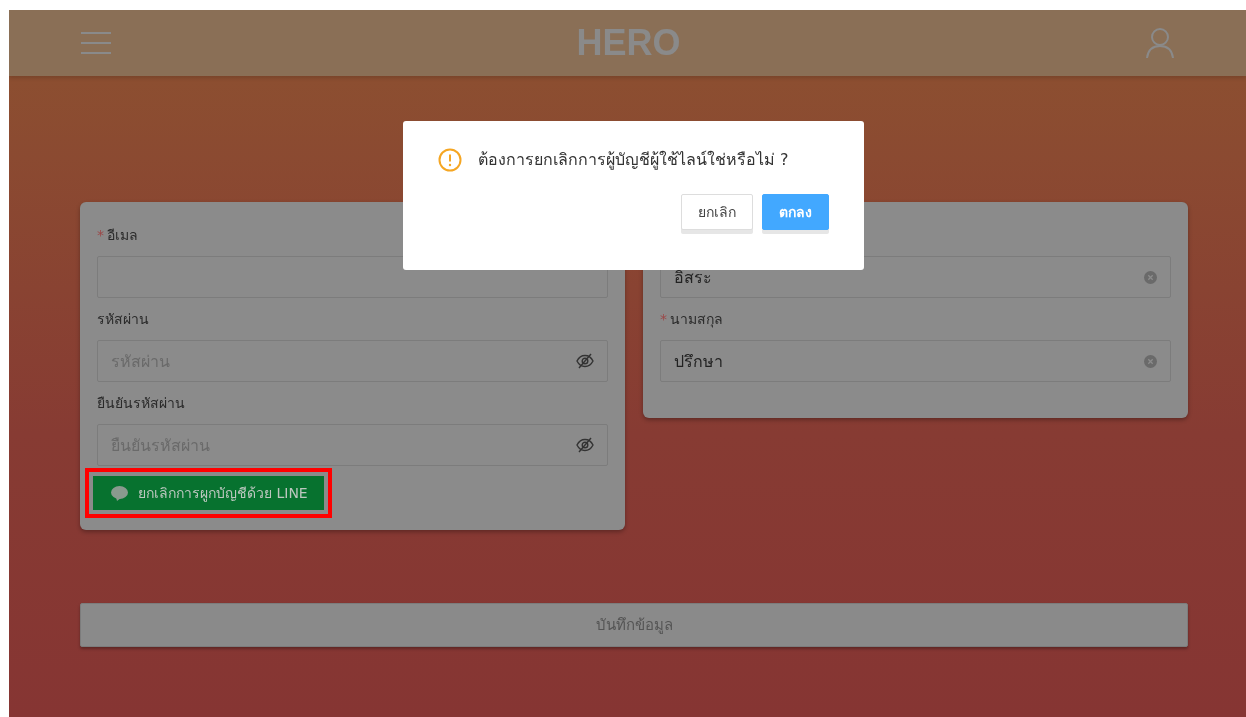  I want to click on input-field: ปรึกษา, so click(915, 361).